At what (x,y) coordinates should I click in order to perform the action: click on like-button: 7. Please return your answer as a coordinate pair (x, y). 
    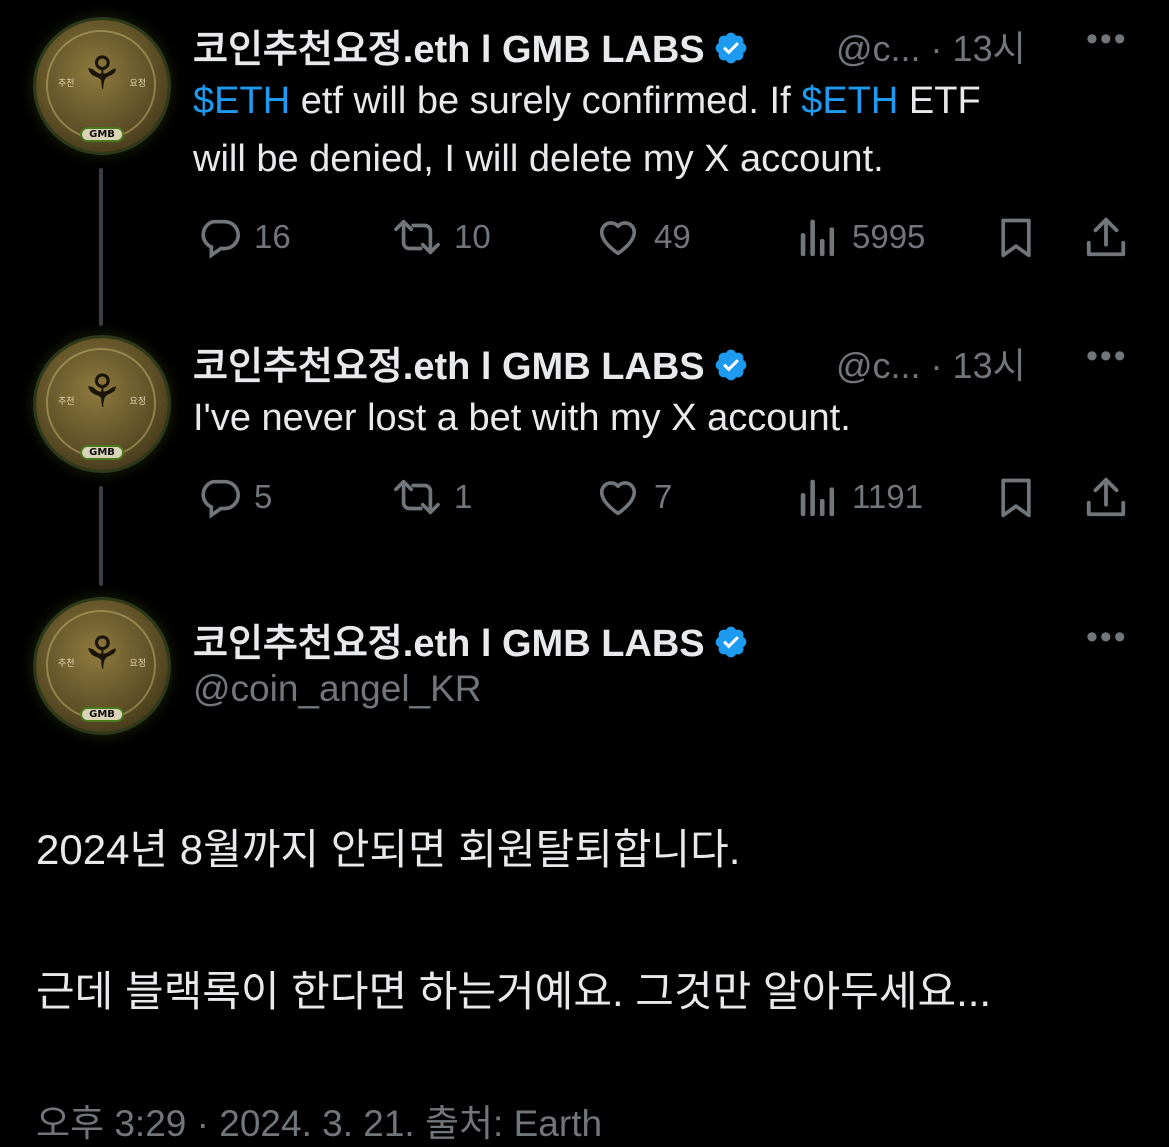
    Looking at the image, I should click on (633, 497).